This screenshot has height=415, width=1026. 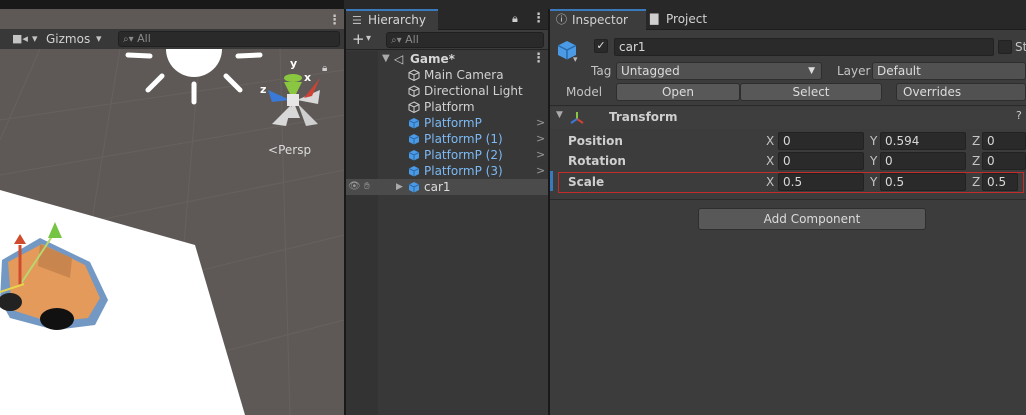 What do you see at coordinates (399, 187) in the screenshot?
I see `expand-arrow-icon: ▶` at bounding box center [399, 187].